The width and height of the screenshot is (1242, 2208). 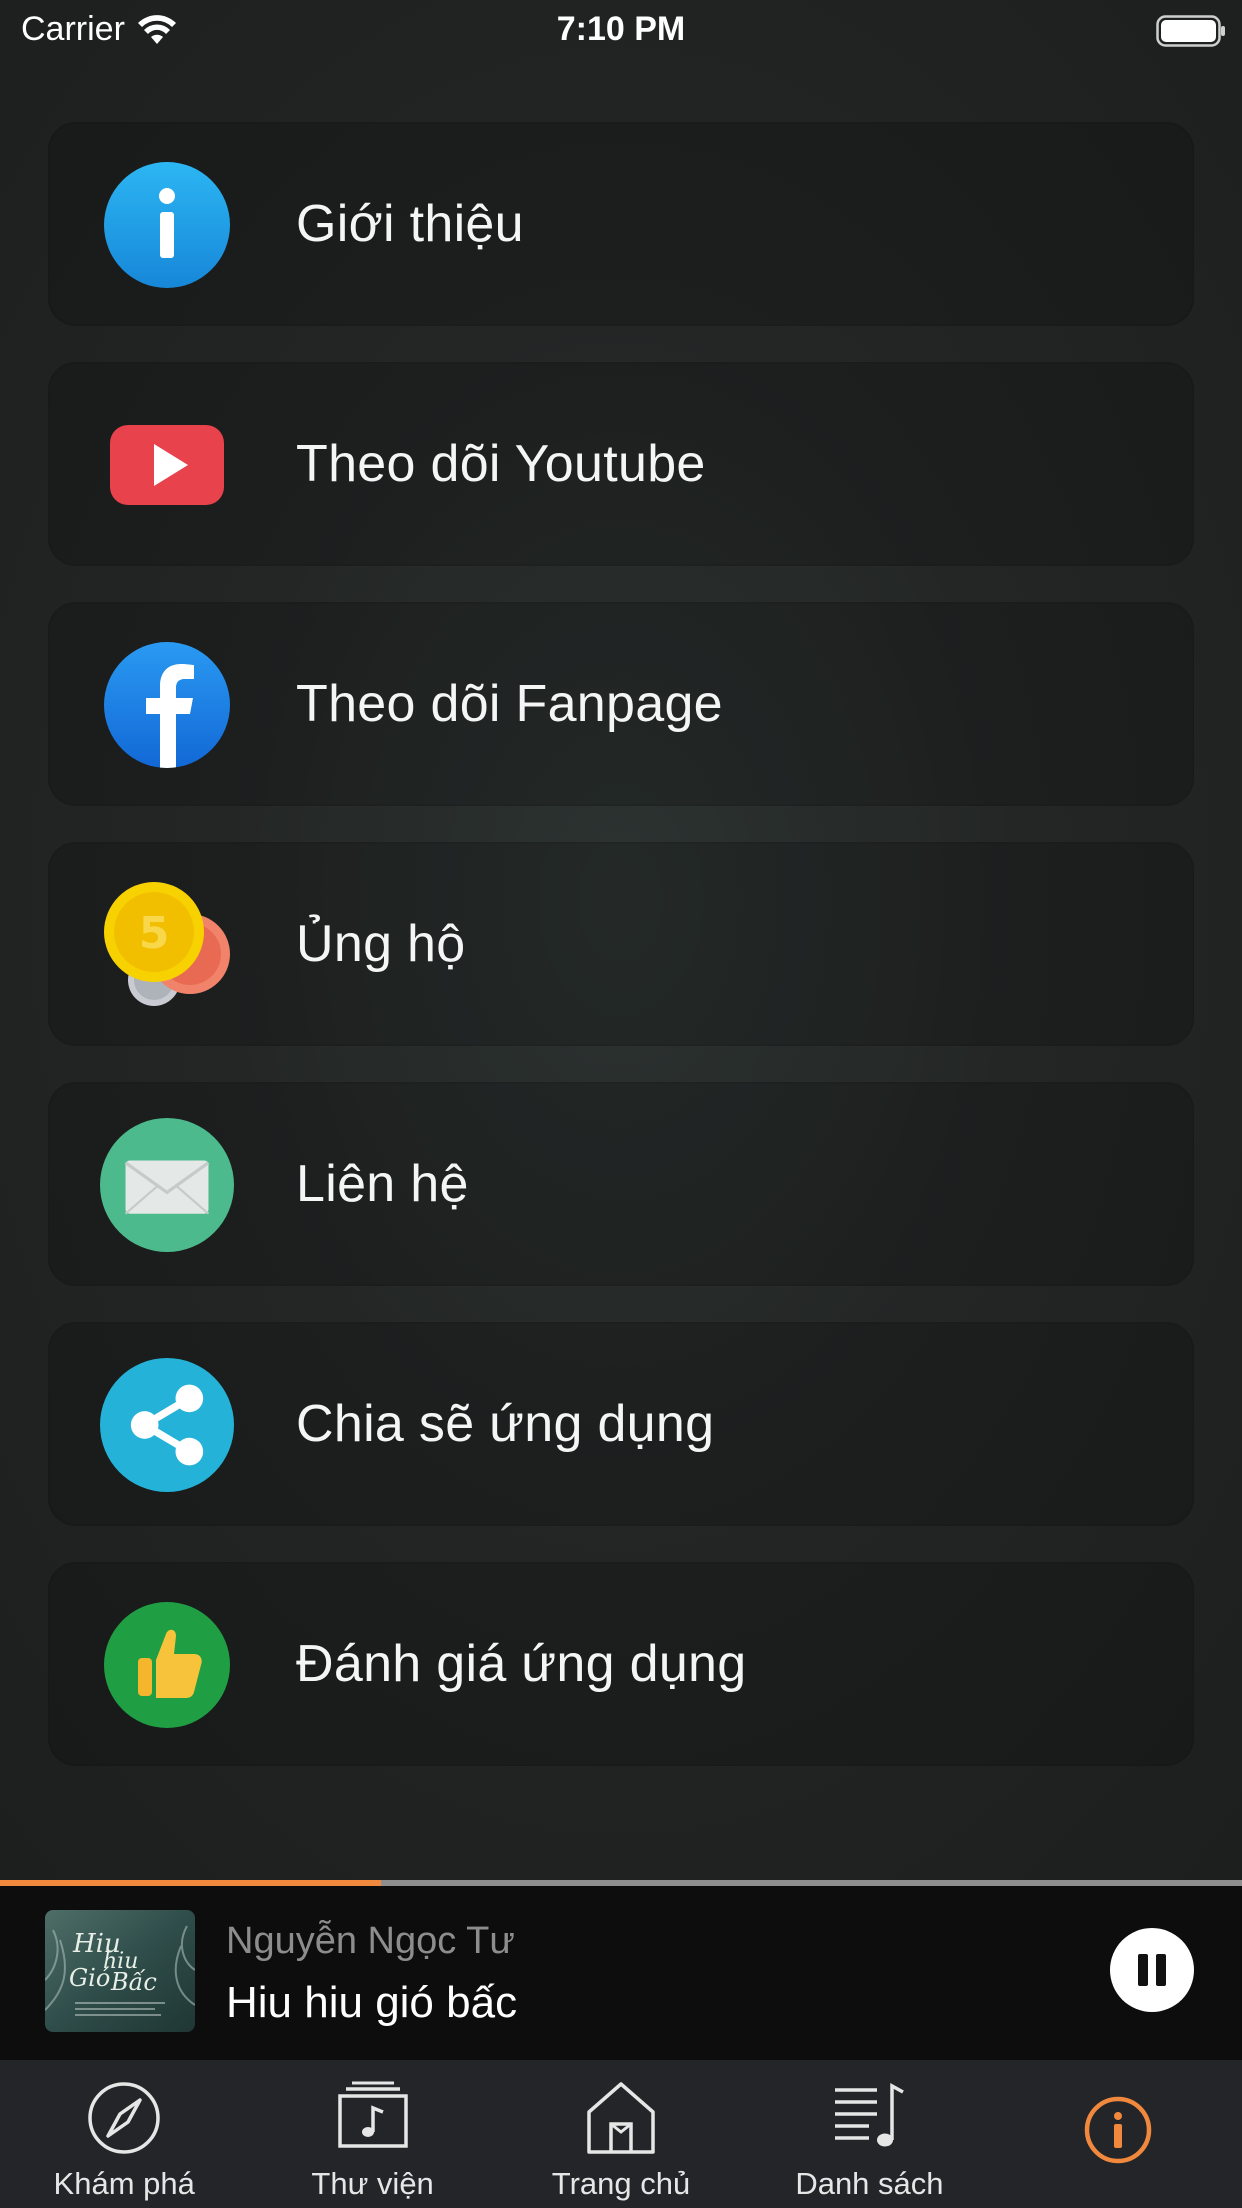 What do you see at coordinates (381, 944) in the screenshot?
I see `menu-label-donate: Ủng hộ` at bounding box center [381, 944].